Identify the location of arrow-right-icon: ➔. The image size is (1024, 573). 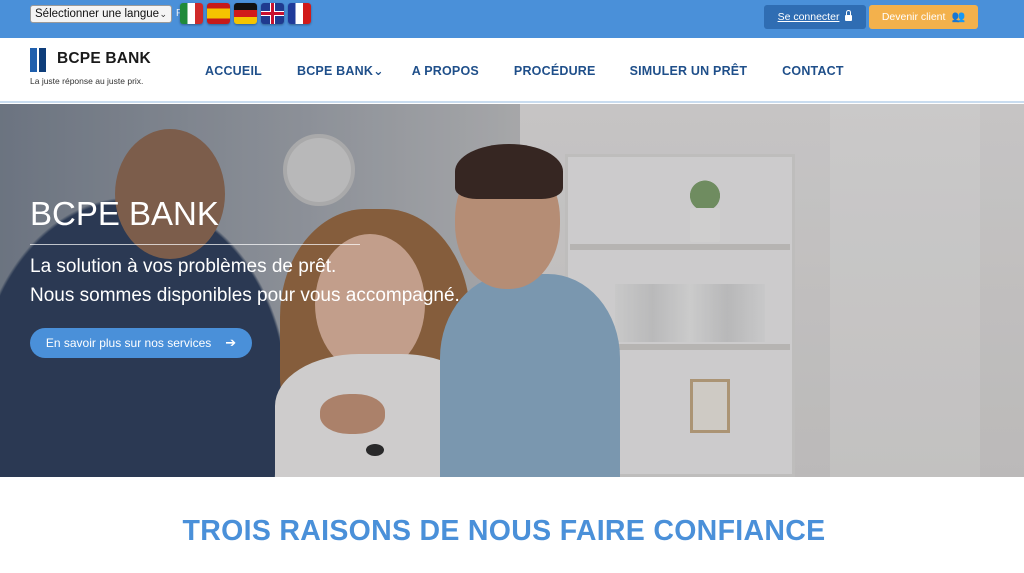
(231, 342).